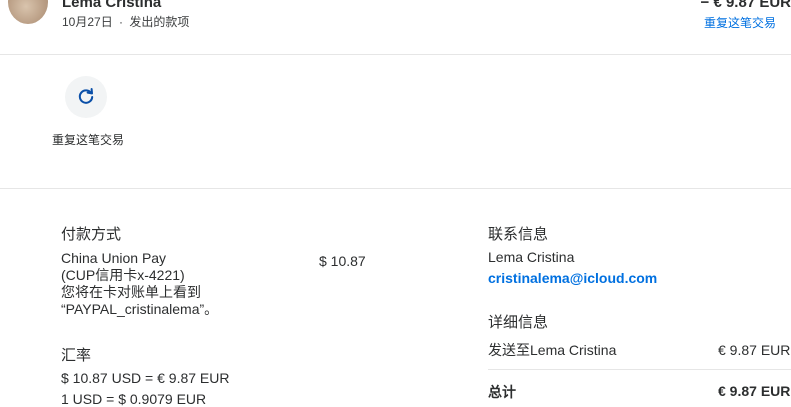 Image resolution: width=791 pixels, height=407 pixels. I want to click on sent-to-label: 发送至Lema Cristina, so click(552, 350).